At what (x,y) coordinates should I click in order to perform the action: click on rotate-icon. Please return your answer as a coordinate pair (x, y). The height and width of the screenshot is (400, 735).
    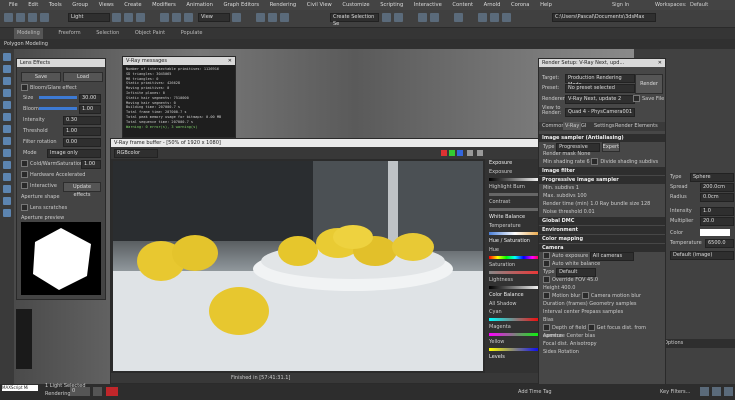
    Looking at the image, I should click on (176, 17).